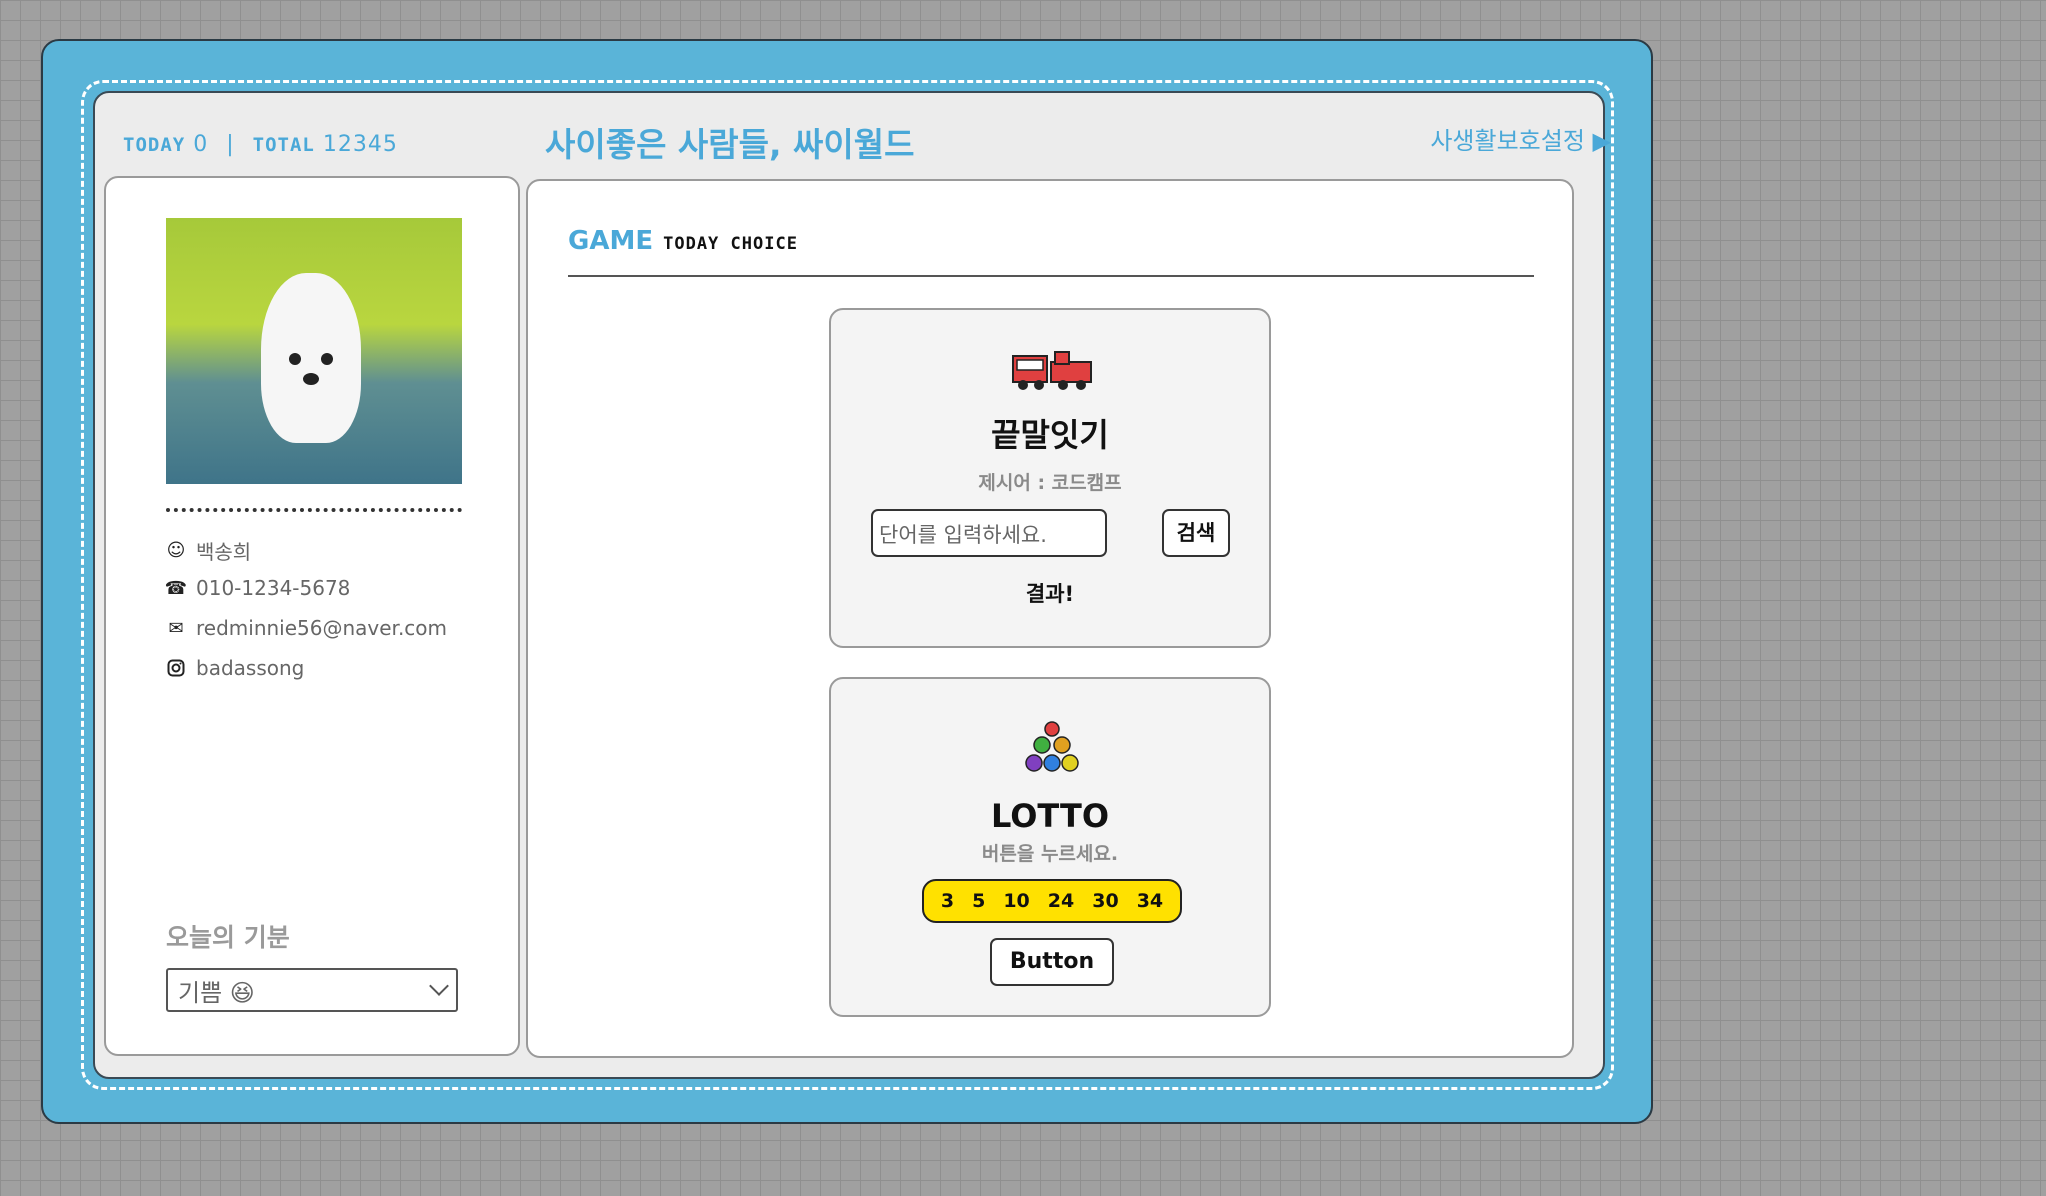 The width and height of the screenshot is (2046, 1196). Describe the element at coordinates (1050, 435) in the screenshot. I see `word-chain-title: 끝말잇기` at that location.